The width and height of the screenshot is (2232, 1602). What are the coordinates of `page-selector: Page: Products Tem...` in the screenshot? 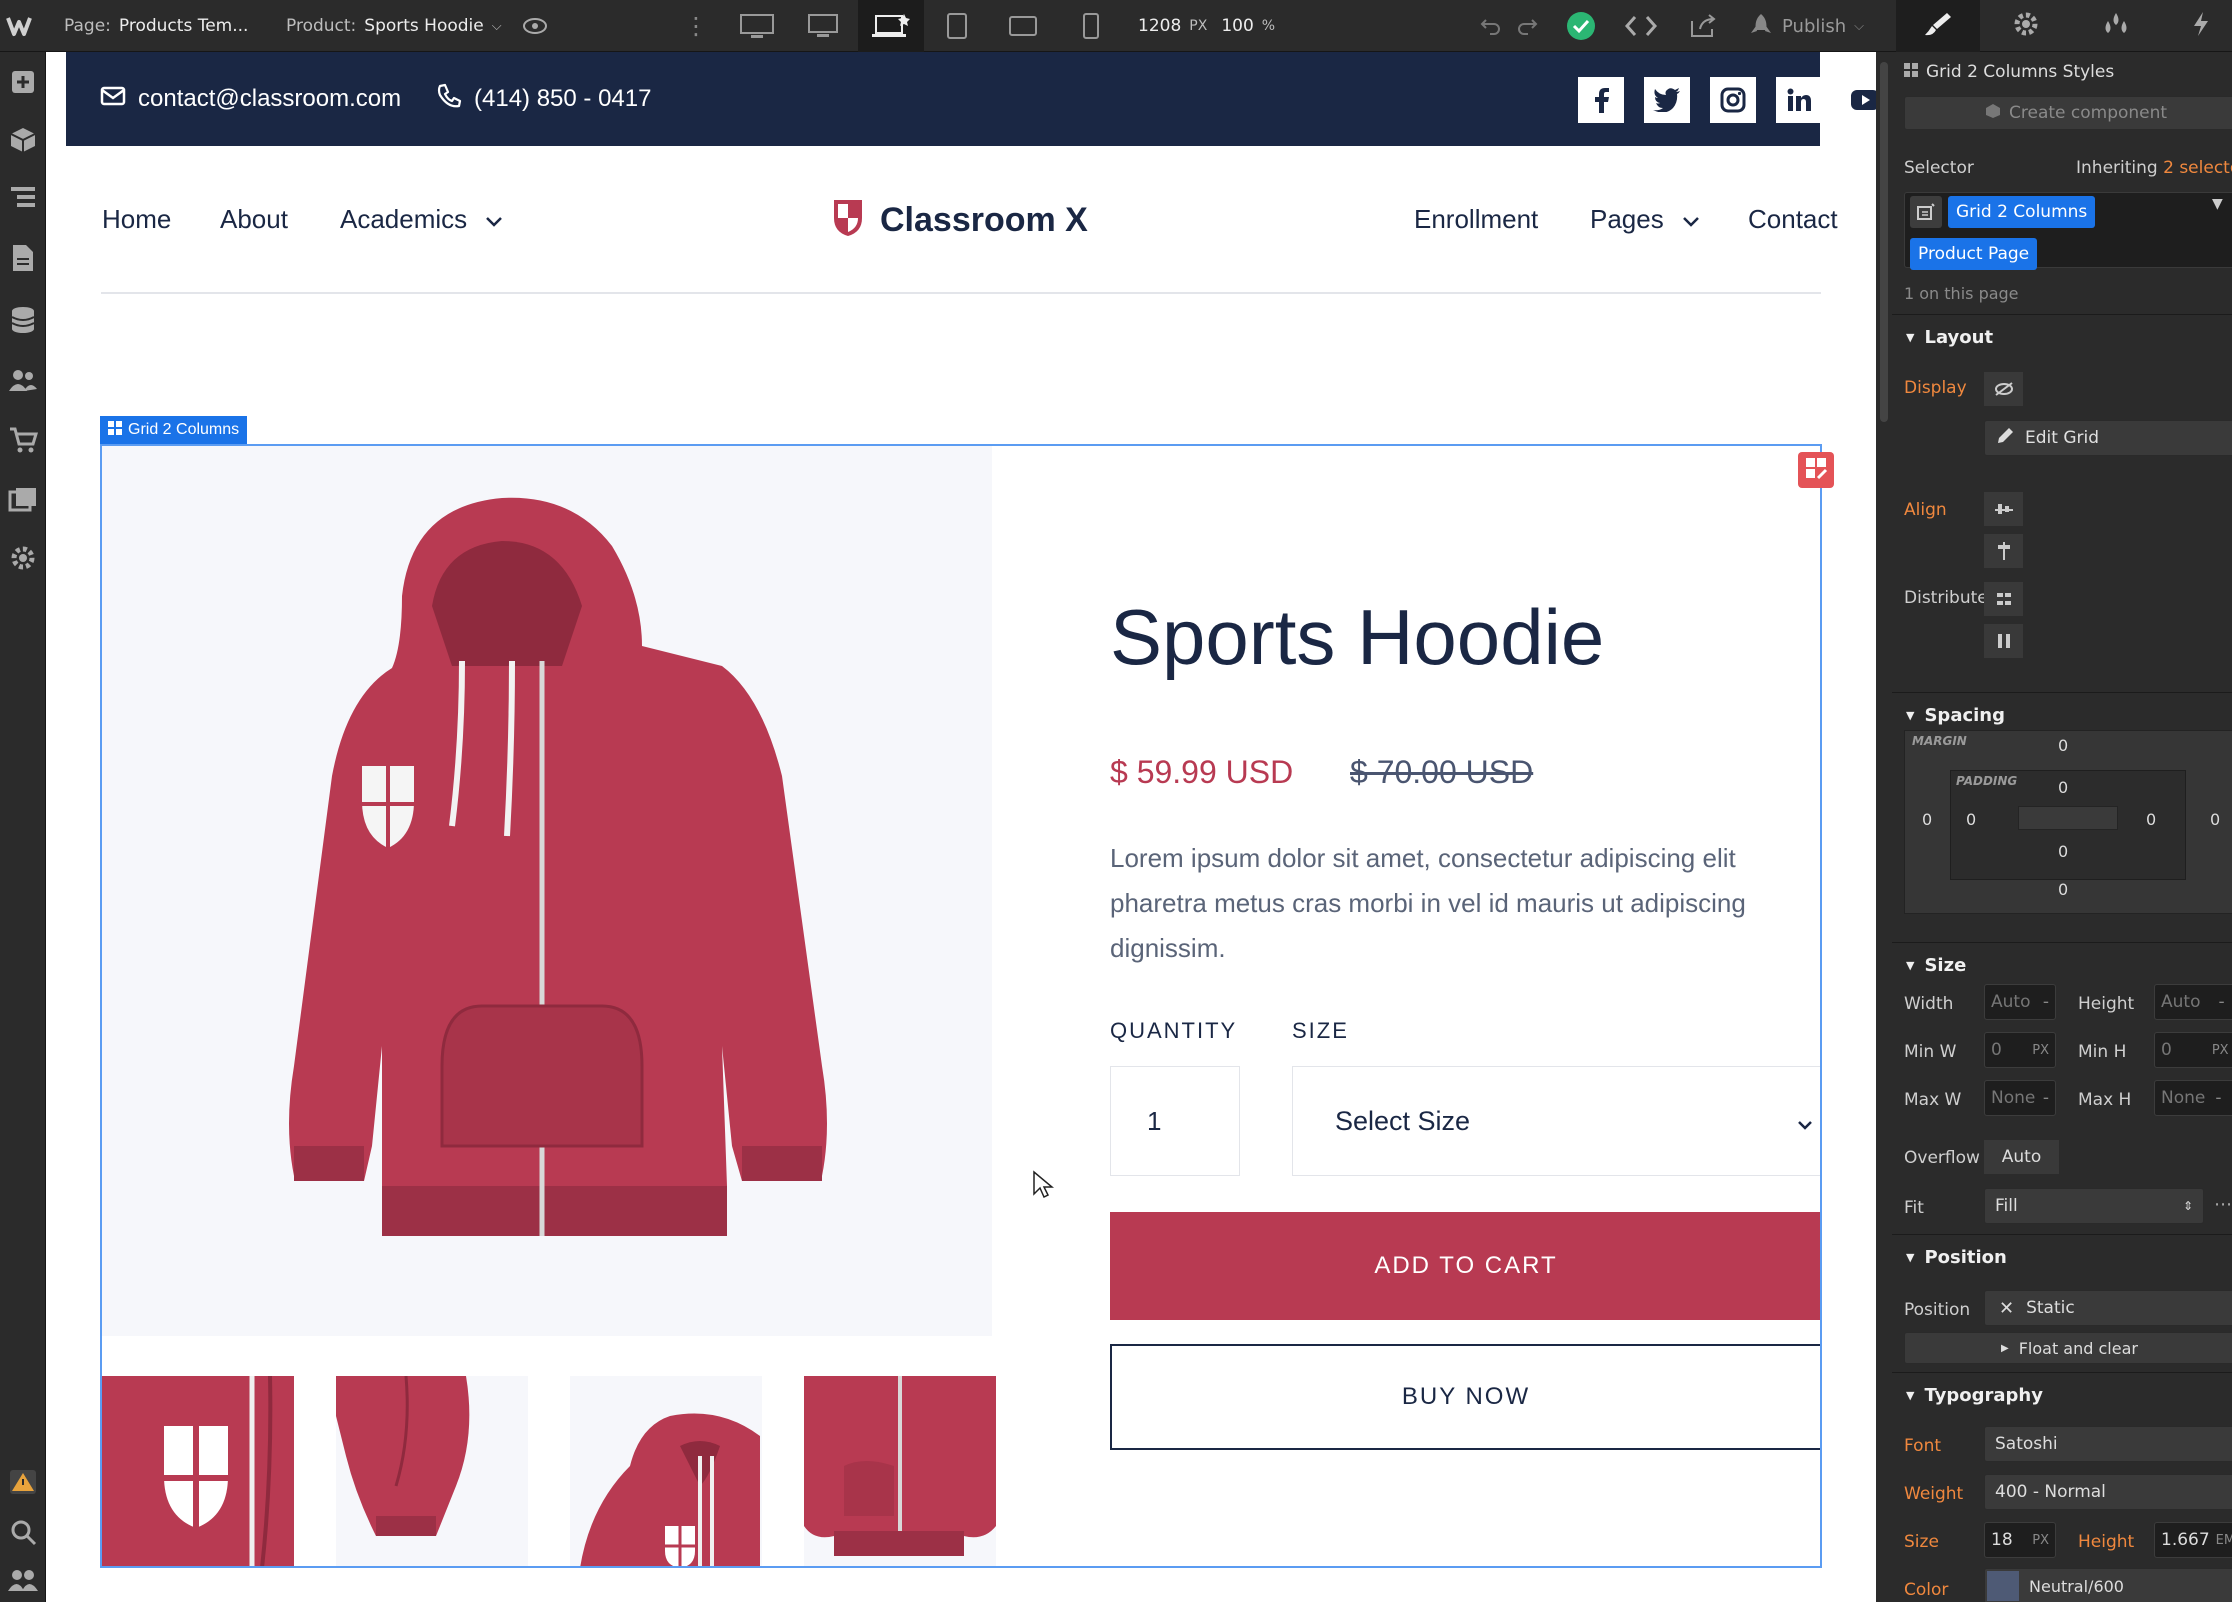 It's located at (156, 26).